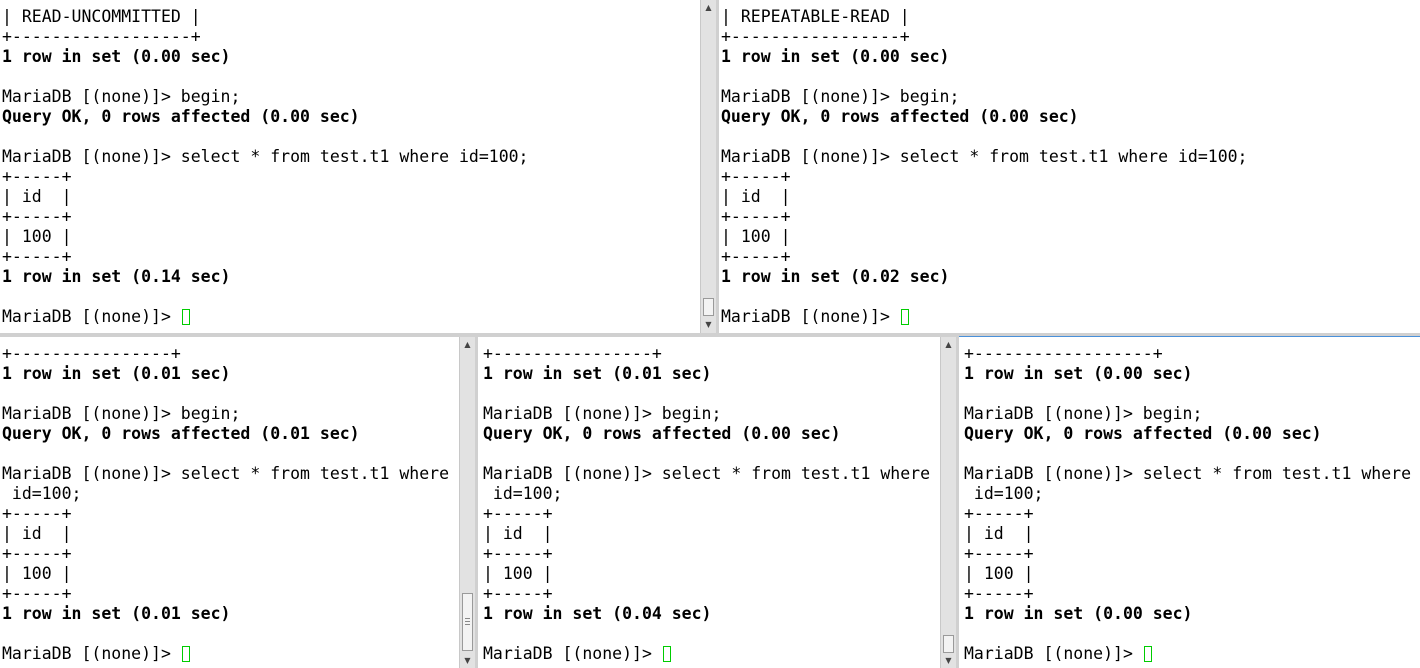 This screenshot has width=1420, height=668. Describe the element at coordinates (815, 36) in the screenshot. I see `terminal-line: +-----------------+` at that location.